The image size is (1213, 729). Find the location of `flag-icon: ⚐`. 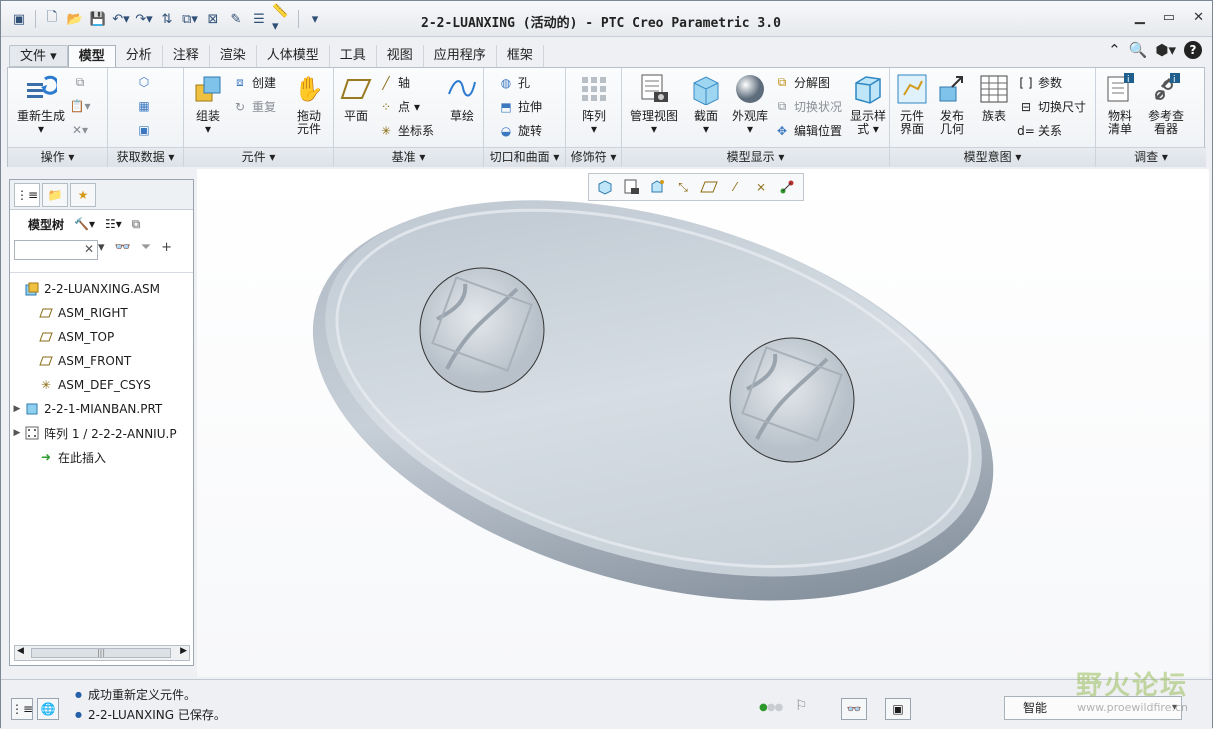

flag-icon: ⚐ is located at coordinates (801, 706).